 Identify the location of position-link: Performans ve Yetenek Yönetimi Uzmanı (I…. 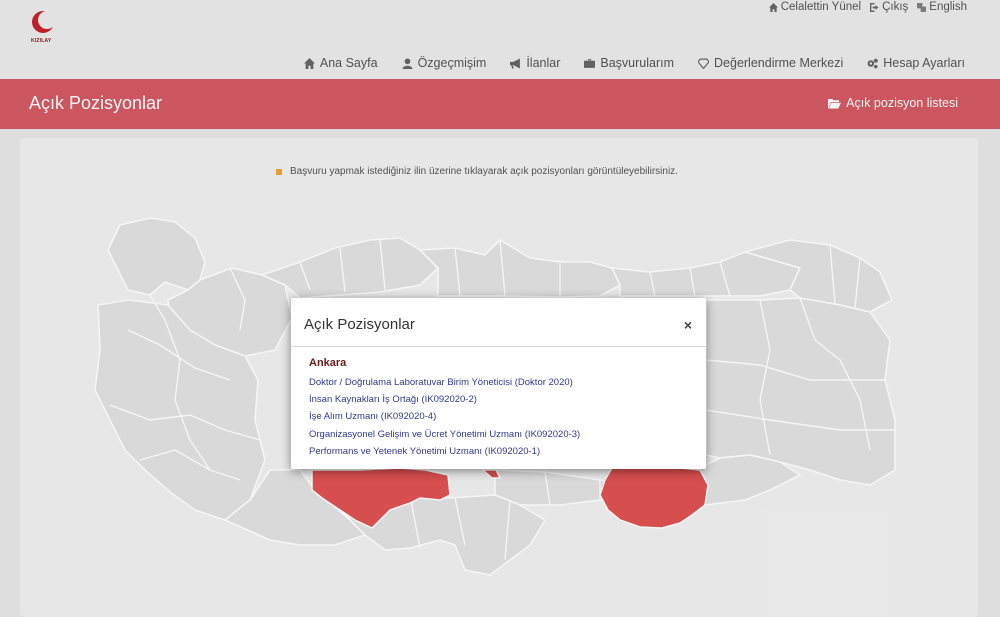
(444, 453).